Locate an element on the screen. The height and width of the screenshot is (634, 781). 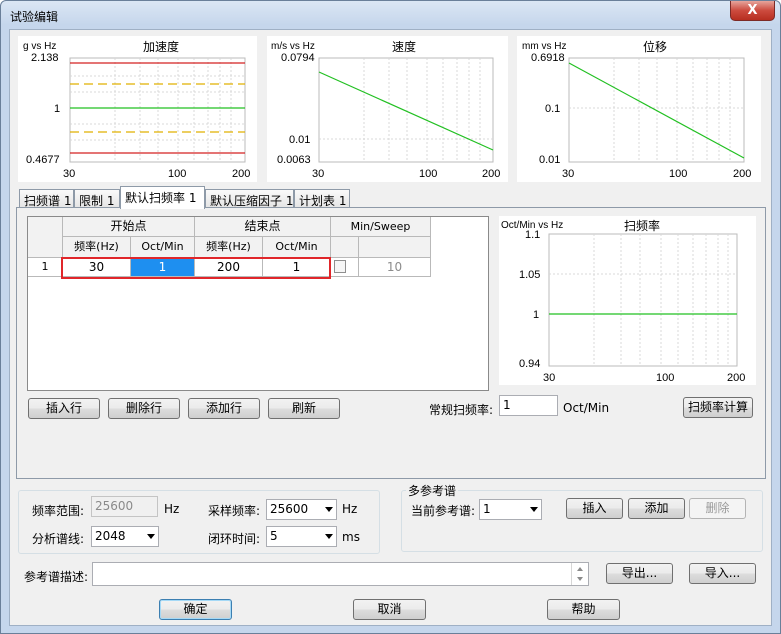
tab-schedule: 计划表 1 is located at coordinates (322, 198).